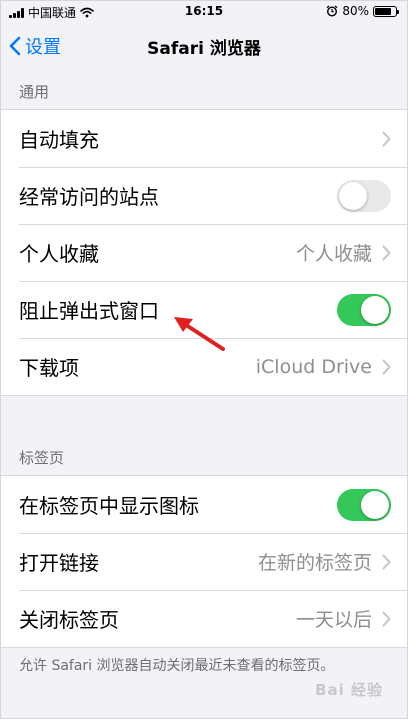 This screenshot has height=719, width=408. Describe the element at coordinates (364, 504) in the screenshot. I see `show-icons-toggle` at that location.